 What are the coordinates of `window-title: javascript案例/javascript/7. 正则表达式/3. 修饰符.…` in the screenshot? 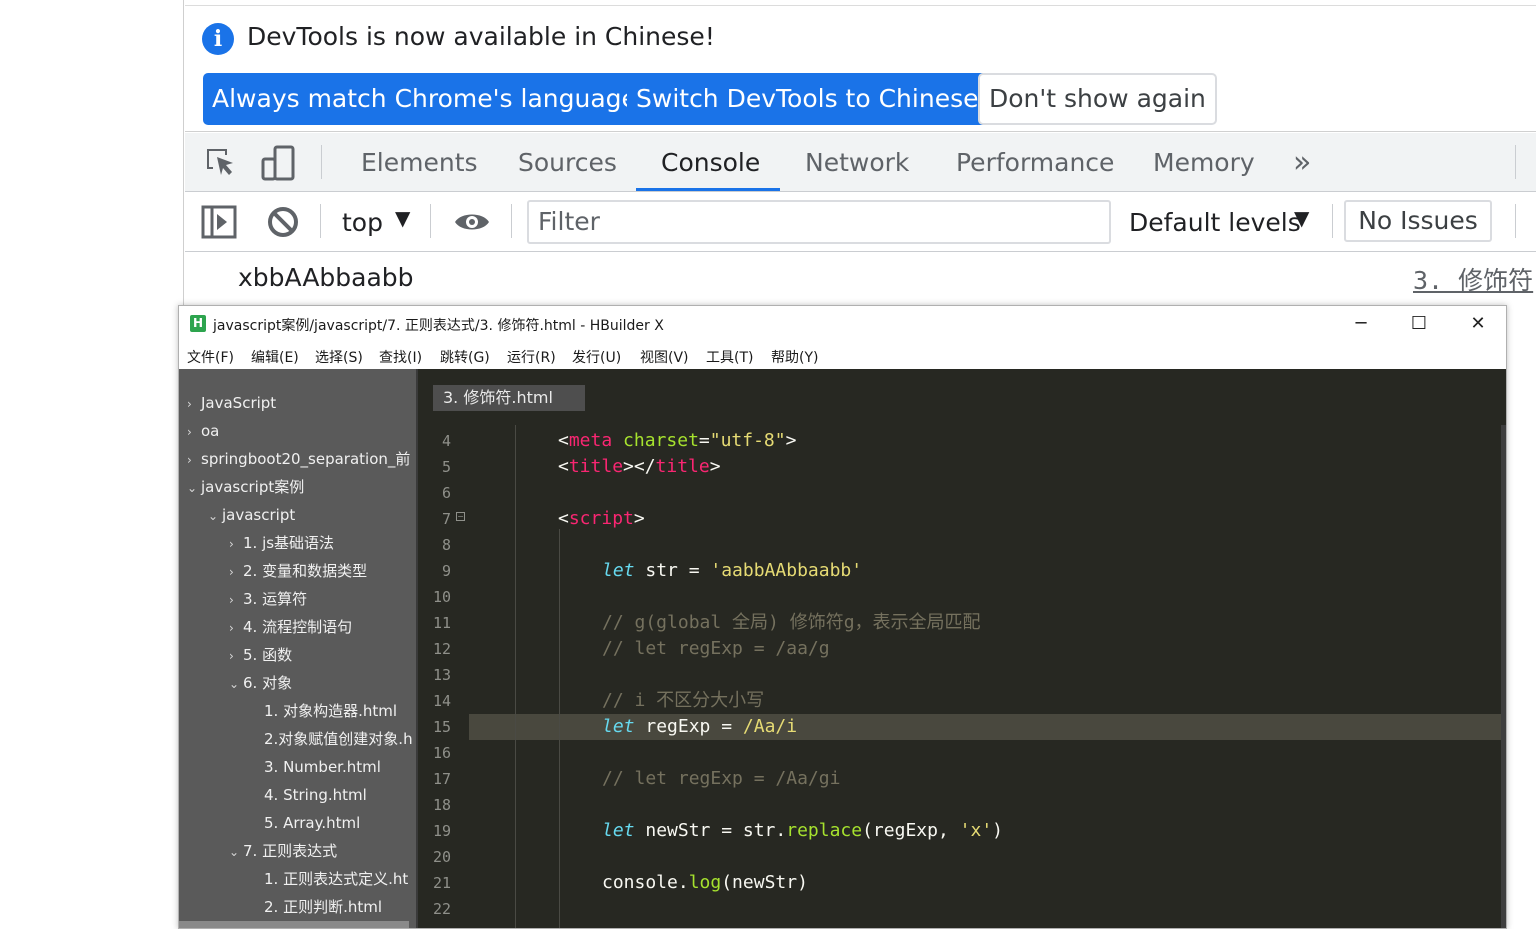 It's located at (438, 326).